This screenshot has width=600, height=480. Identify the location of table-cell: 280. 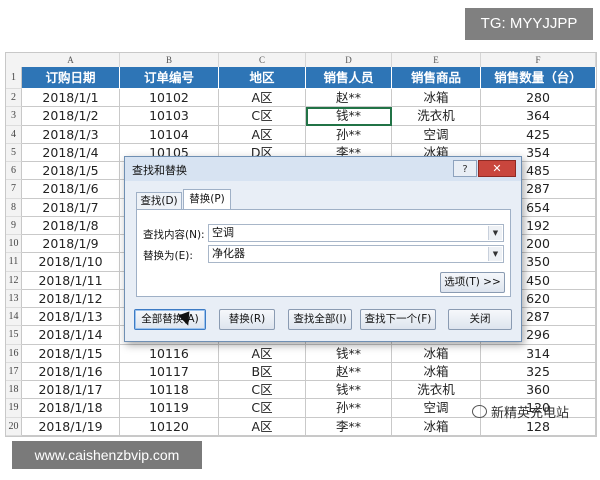
(538, 98).